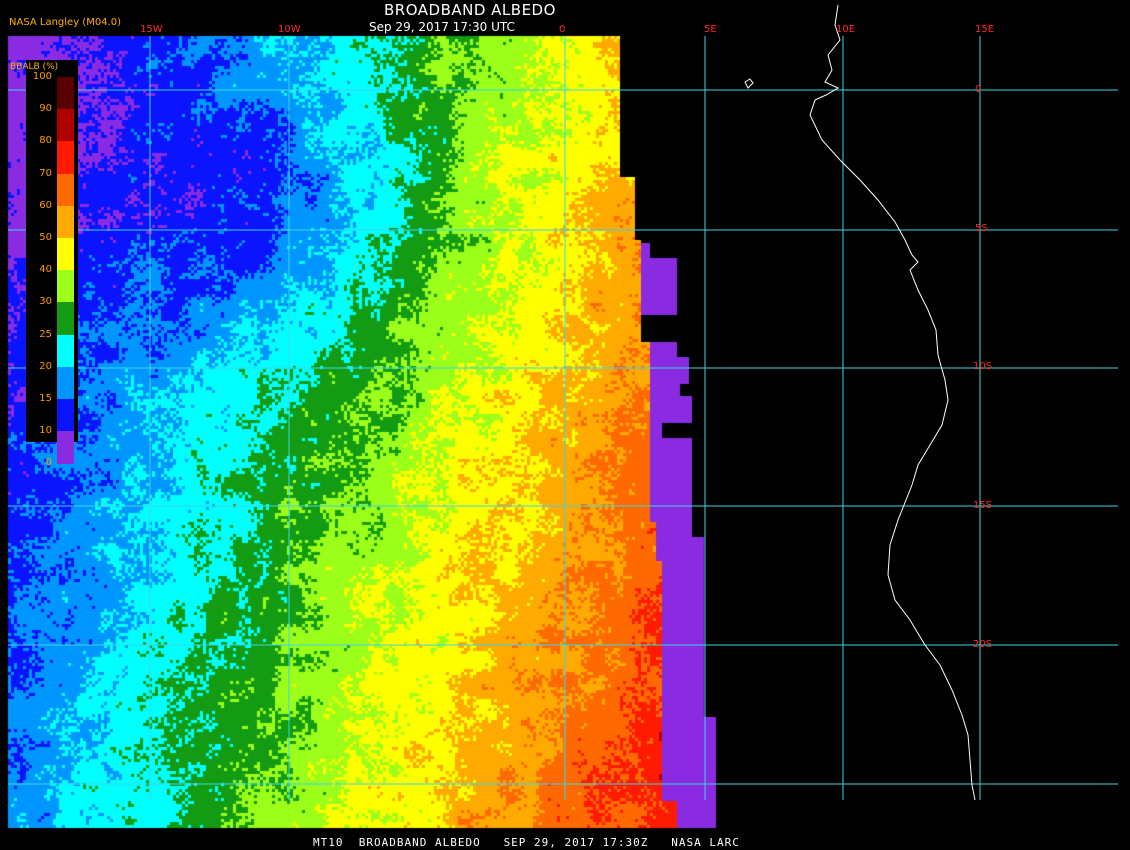  Describe the element at coordinates (45, 431) in the screenshot. I see `legend-tick-label: 10` at that location.